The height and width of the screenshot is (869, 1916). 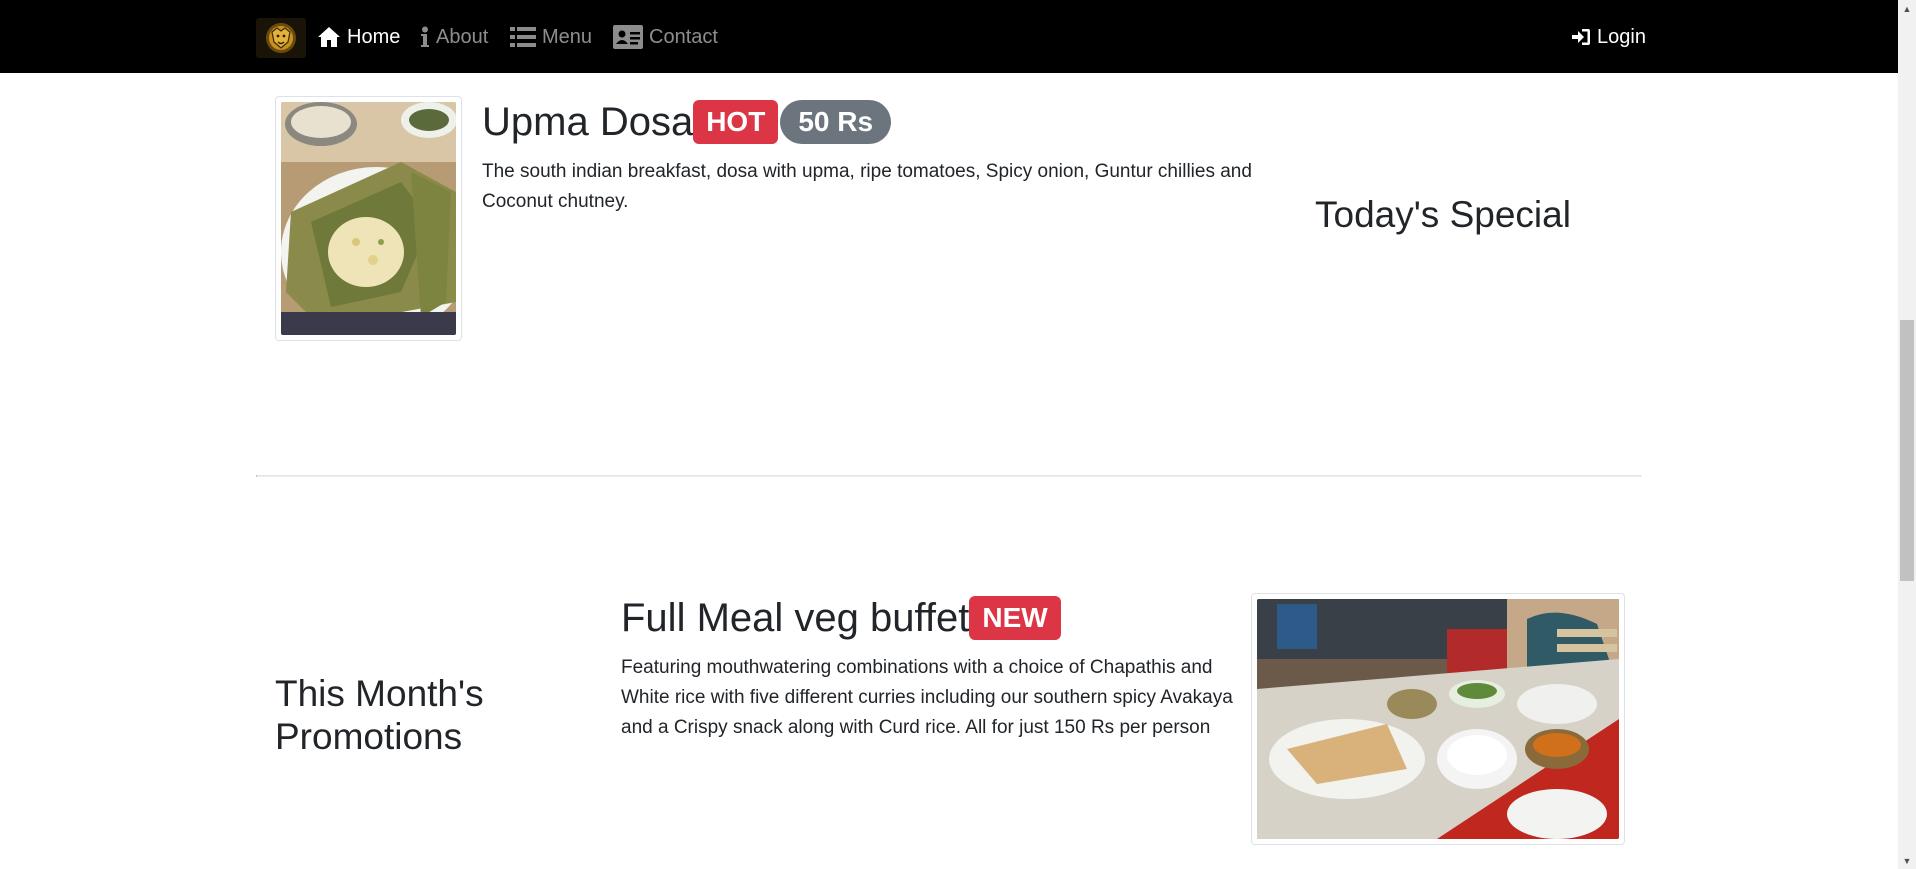 I want to click on buffet-photo, so click(x=1438, y=719).